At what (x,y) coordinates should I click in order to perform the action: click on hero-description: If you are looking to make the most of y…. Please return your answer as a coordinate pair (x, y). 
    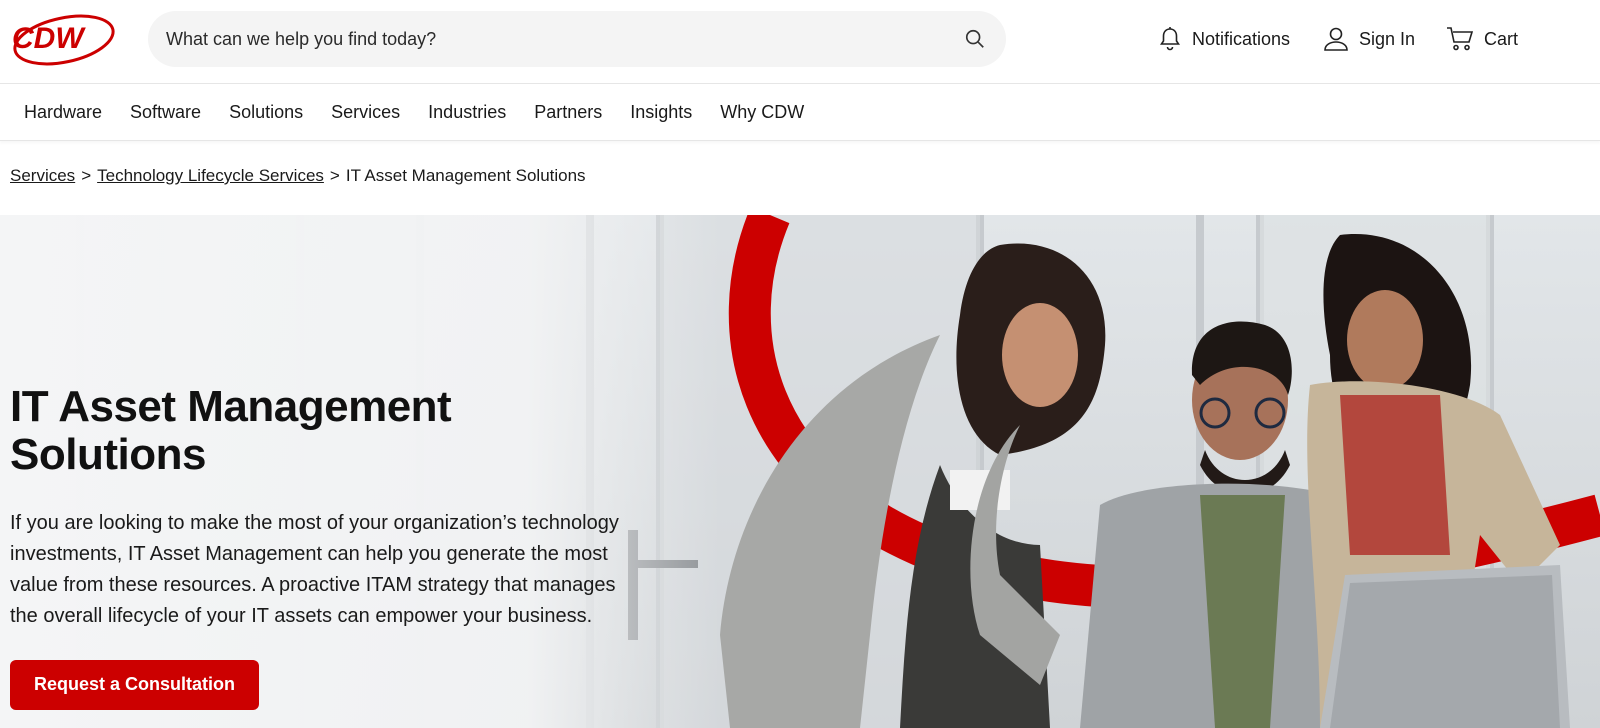
    Looking at the image, I should click on (314, 569).